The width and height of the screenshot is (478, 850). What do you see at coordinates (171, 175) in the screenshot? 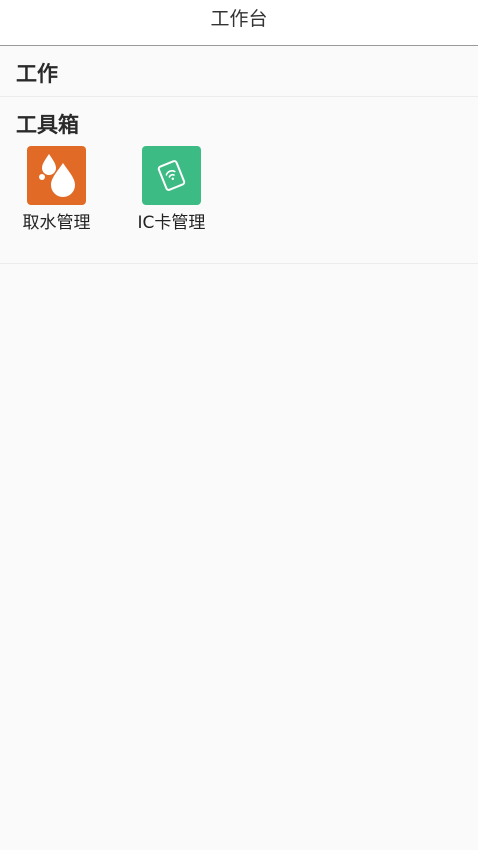
I see `ic-card-icon` at bounding box center [171, 175].